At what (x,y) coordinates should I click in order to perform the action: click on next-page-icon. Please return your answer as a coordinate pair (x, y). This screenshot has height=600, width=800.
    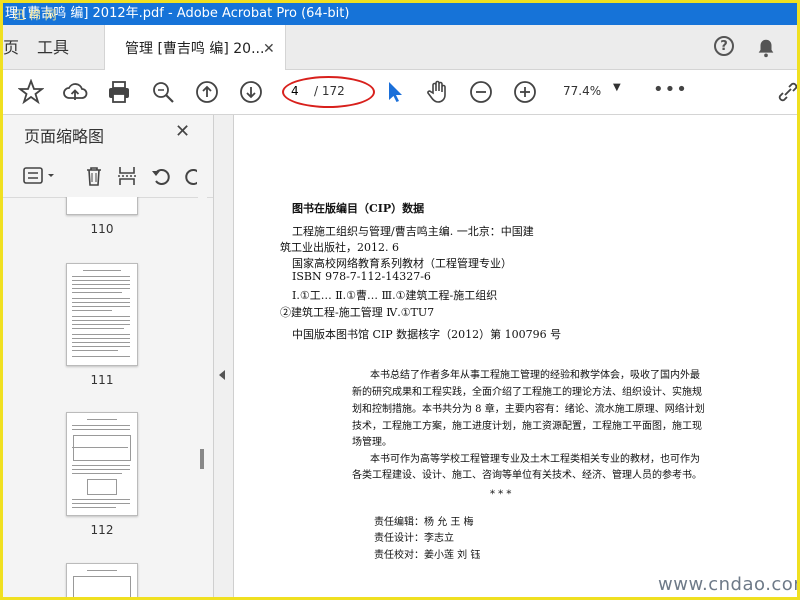
    Looking at the image, I should click on (251, 92).